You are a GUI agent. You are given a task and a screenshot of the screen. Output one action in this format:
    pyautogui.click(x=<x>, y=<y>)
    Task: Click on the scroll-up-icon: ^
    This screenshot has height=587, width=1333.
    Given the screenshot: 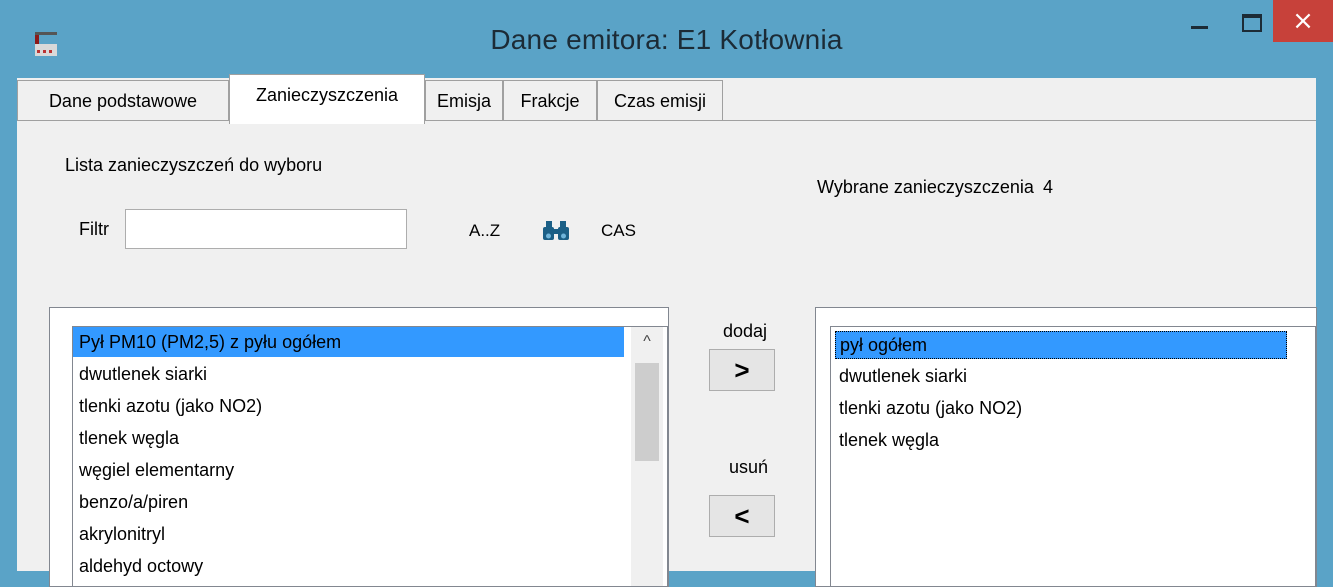 What is the action you would take?
    pyautogui.click(x=647, y=342)
    